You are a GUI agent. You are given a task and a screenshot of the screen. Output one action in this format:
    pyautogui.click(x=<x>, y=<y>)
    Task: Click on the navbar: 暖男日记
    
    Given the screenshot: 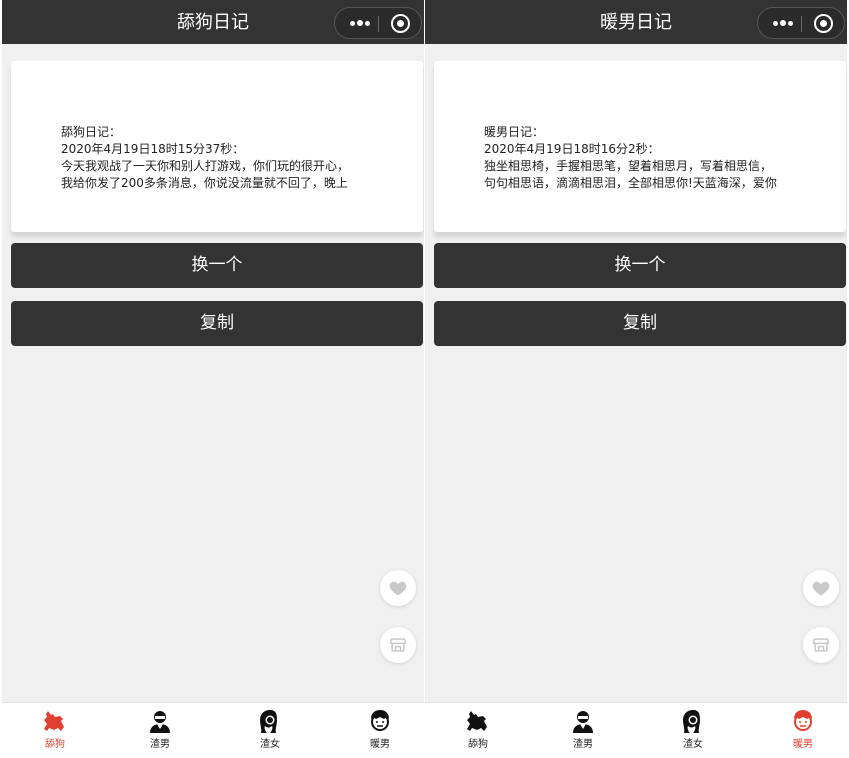 What is the action you would take?
    pyautogui.click(x=636, y=22)
    